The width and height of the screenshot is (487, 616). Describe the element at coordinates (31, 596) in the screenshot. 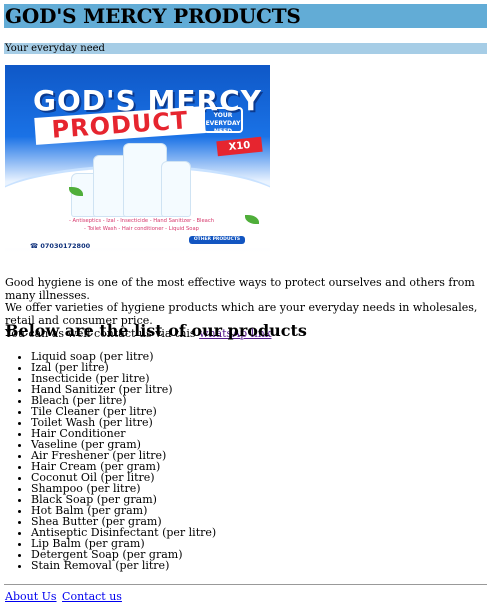

I see `about-us-link: About Us` at that location.